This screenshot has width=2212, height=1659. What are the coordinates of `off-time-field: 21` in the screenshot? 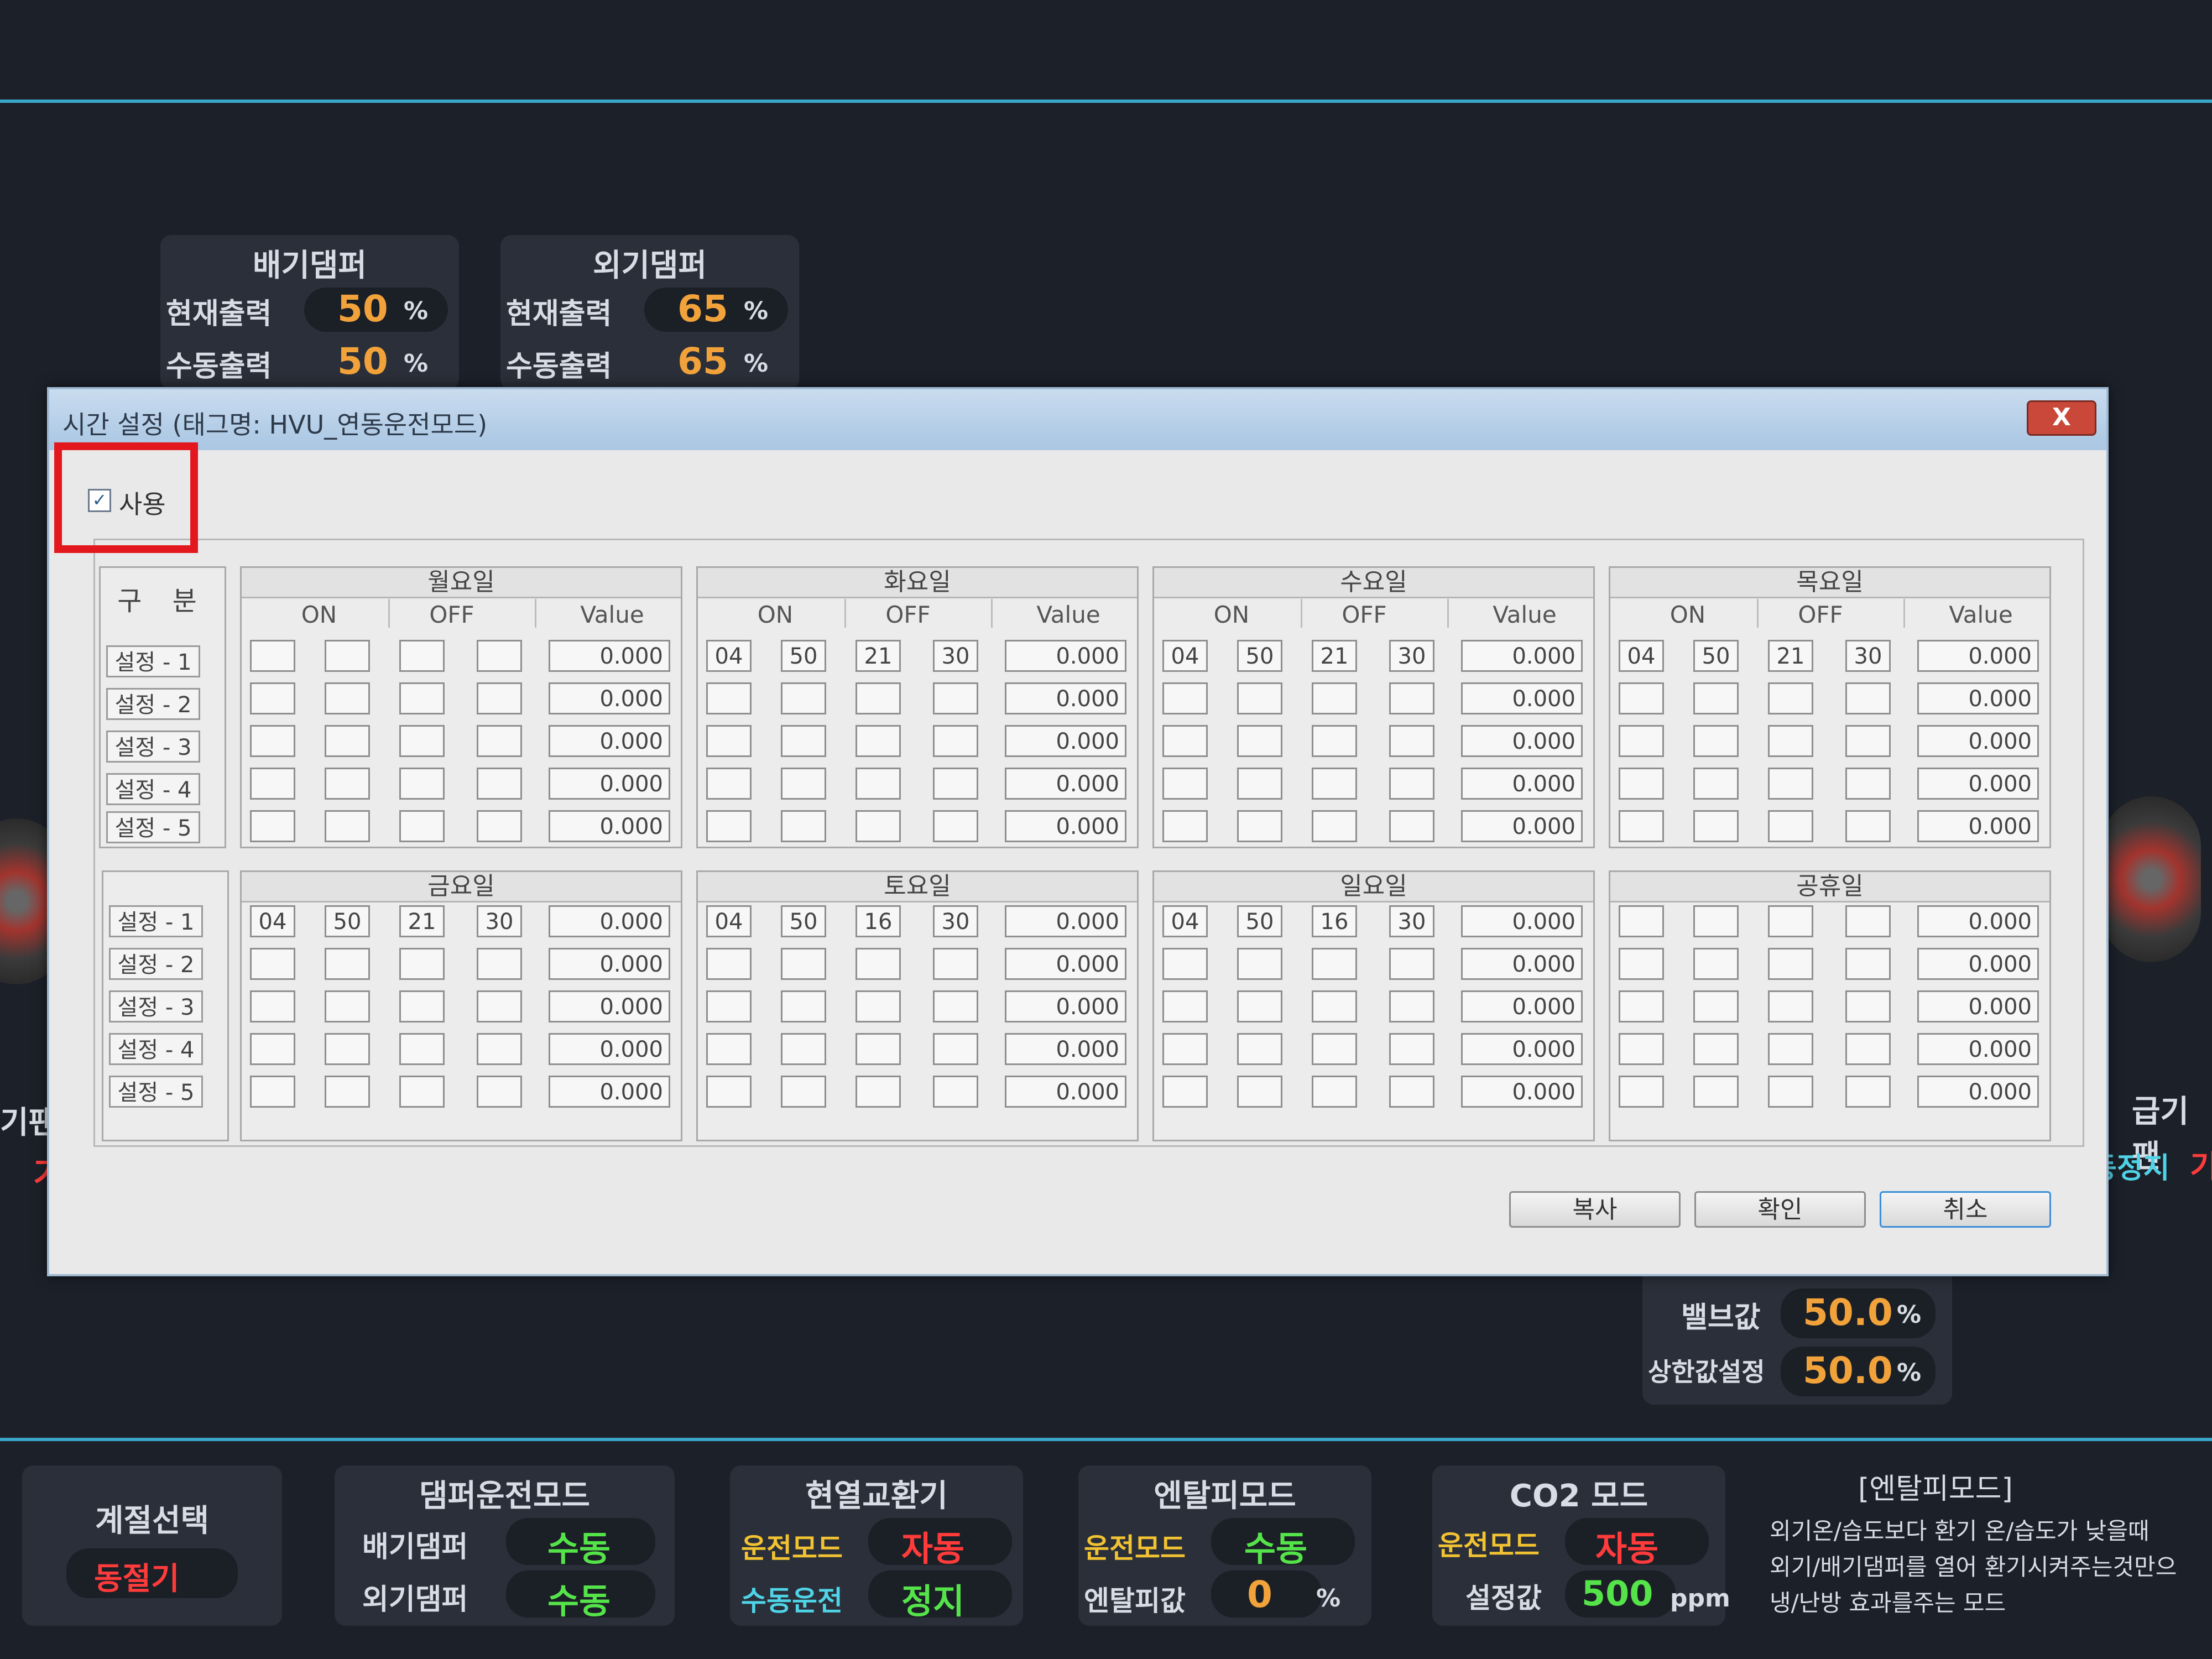 It's located at (878, 656).